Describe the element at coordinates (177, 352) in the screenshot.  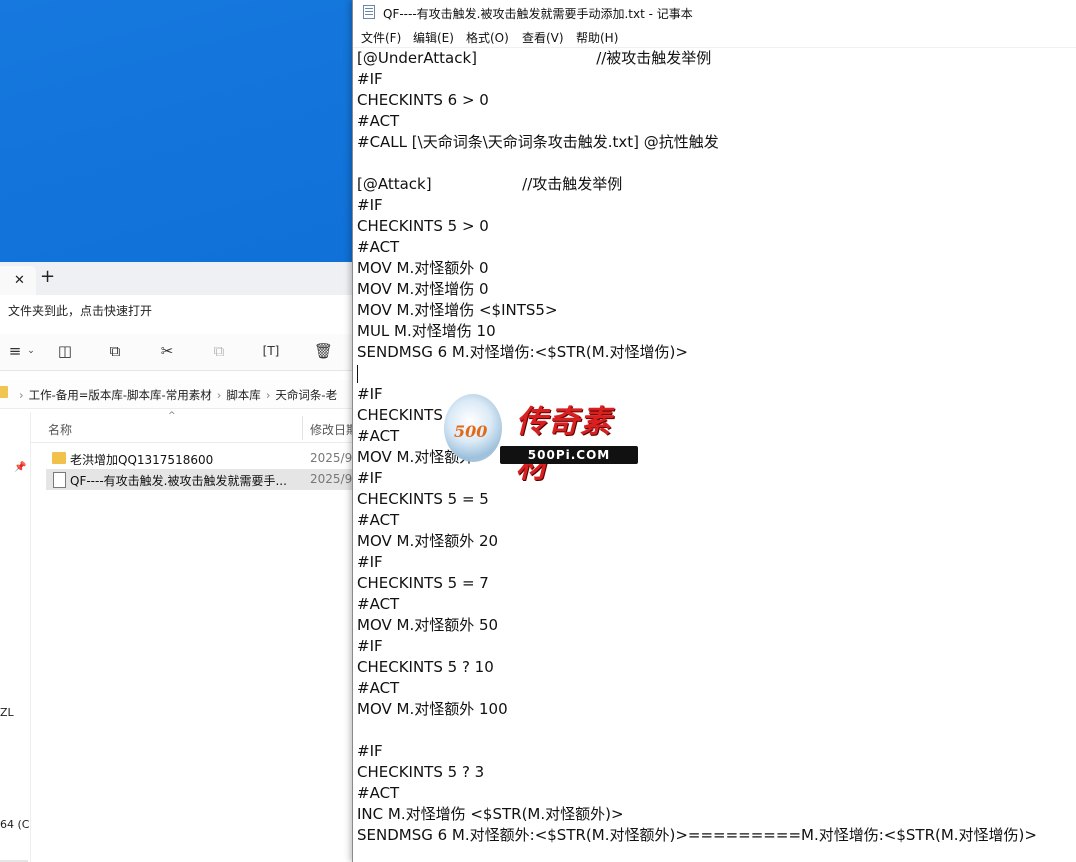
I see `explorer-toolbar: ≡ ⌄ ◫ ⧉ ✂ ⧉ [T] 🗑` at that location.